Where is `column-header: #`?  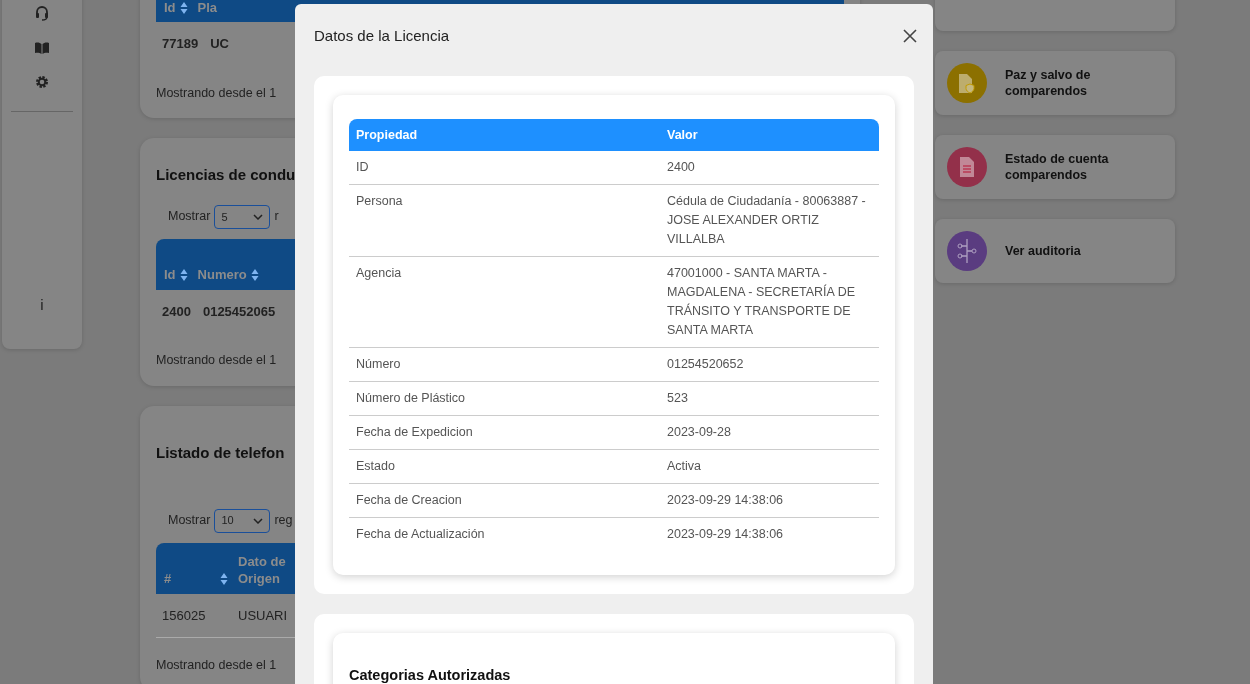 column-header: # is located at coordinates (190, 579).